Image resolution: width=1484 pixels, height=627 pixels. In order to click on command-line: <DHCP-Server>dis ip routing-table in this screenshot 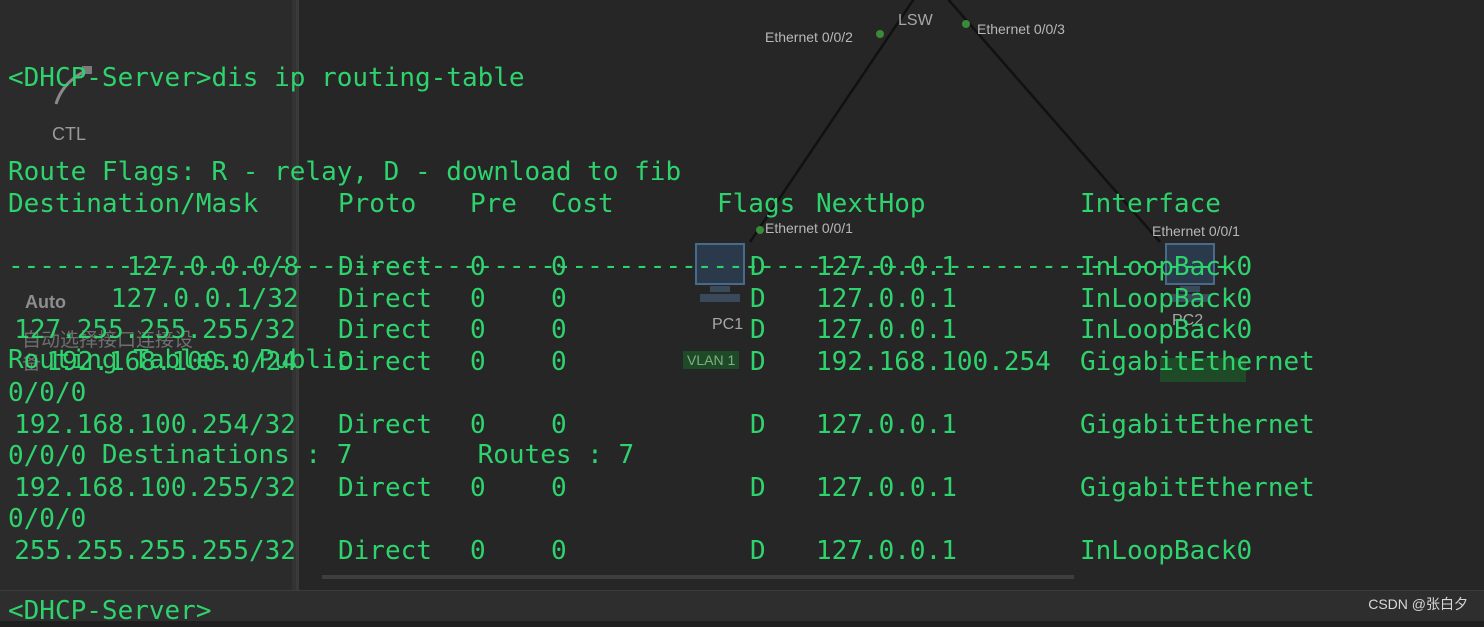, I will do `click(266, 77)`.